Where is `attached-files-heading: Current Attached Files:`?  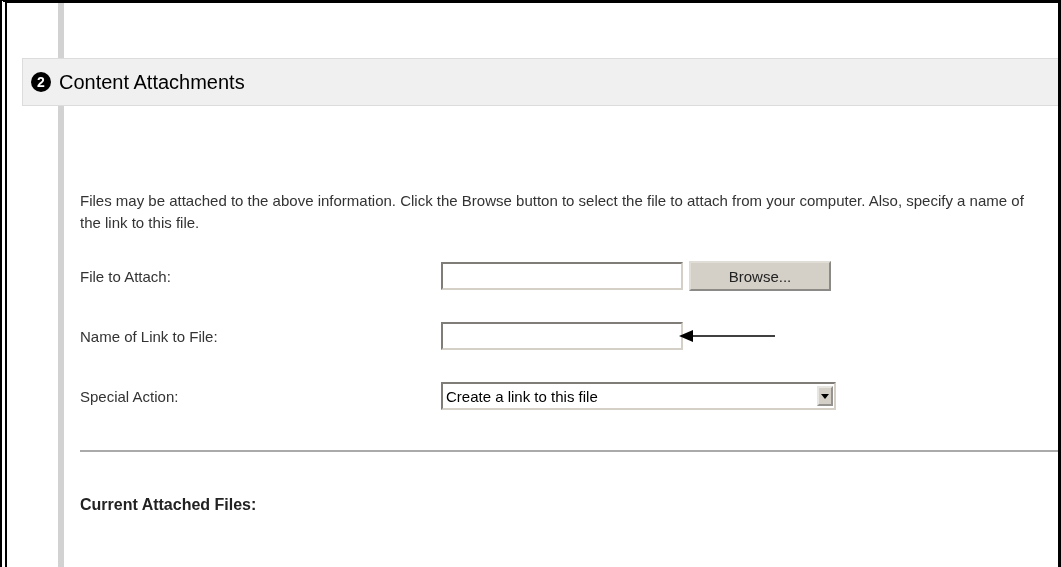
attached-files-heading: Current Attached Files: is located at coordinates (169, 505).